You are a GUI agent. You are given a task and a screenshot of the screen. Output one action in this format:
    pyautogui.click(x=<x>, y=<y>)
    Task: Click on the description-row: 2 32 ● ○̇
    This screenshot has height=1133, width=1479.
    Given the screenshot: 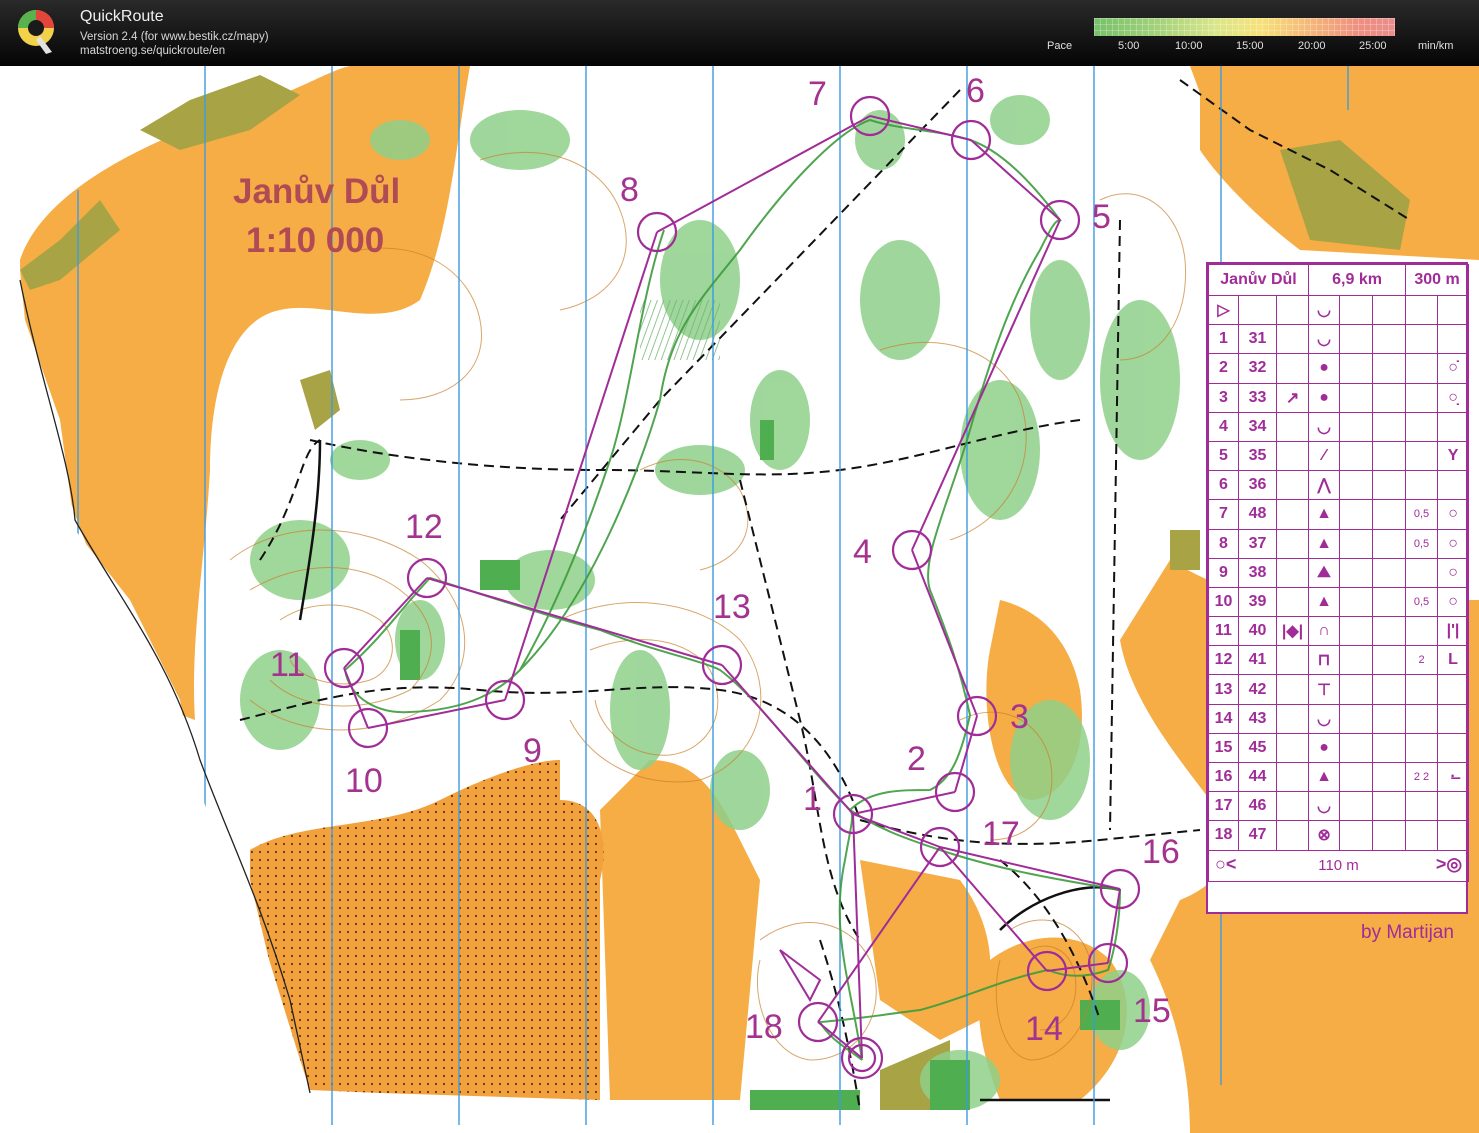 What is the action you would take?
    pyautogui.click(x=1339, y=368)
    